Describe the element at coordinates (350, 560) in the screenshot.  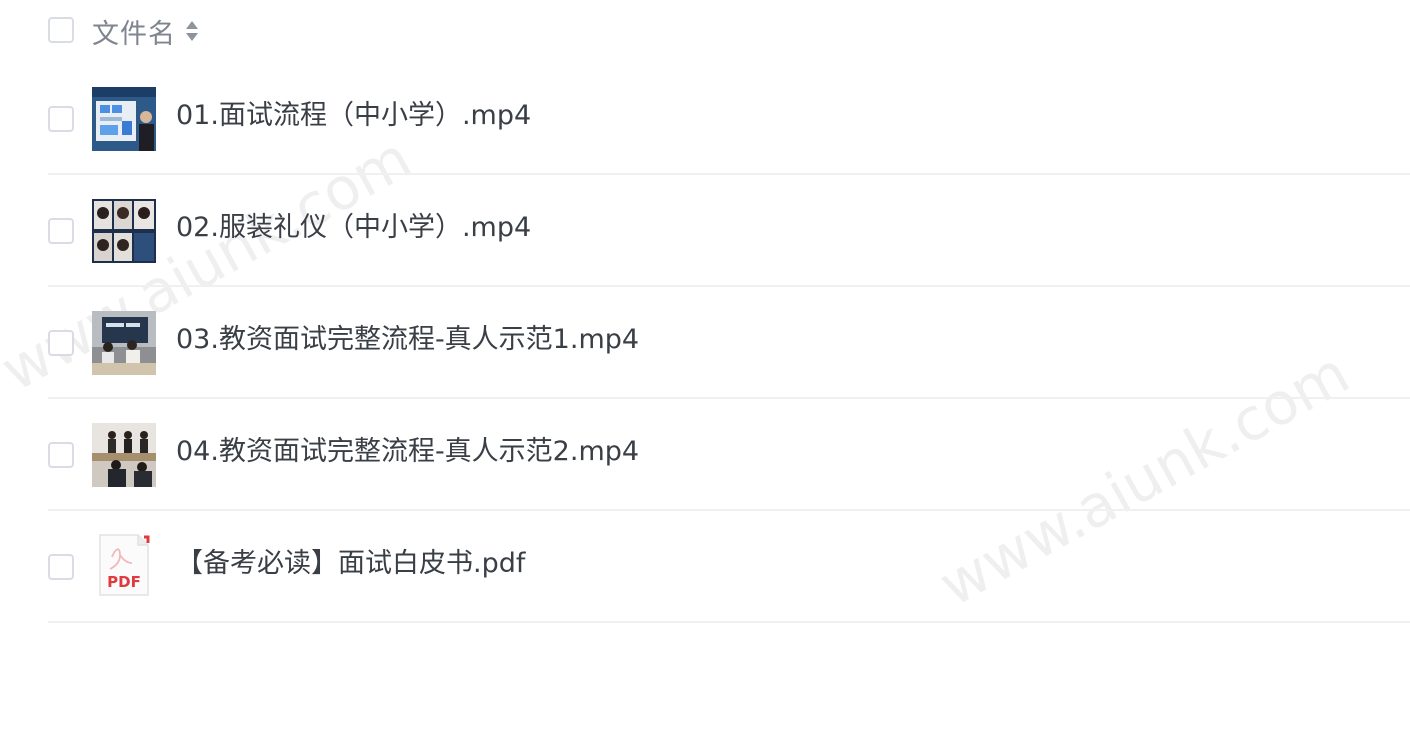
I see `file-name: 【备考必读】面试白皮书.pdf` at that location.